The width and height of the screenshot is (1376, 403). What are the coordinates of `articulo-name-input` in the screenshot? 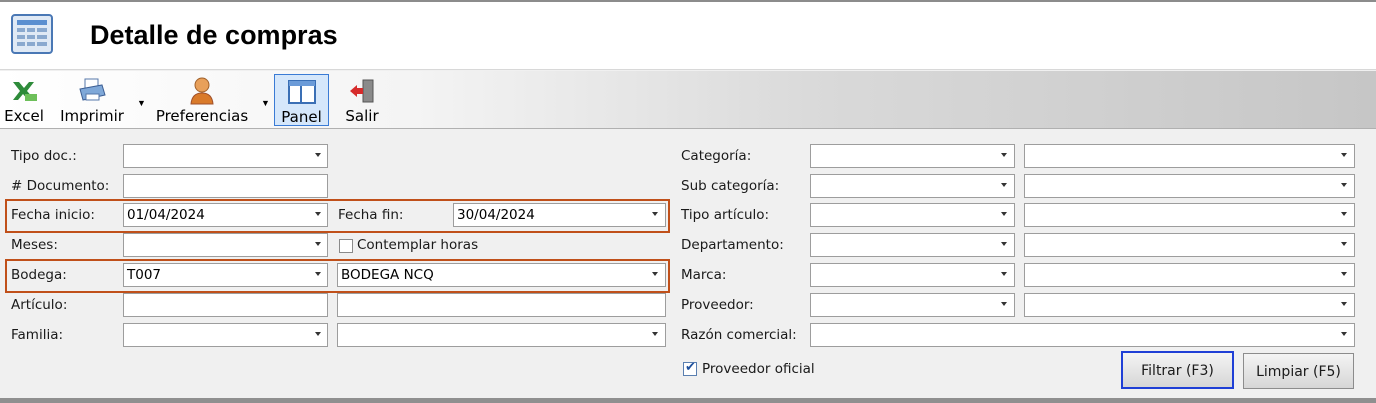 It's located at (501, 305).